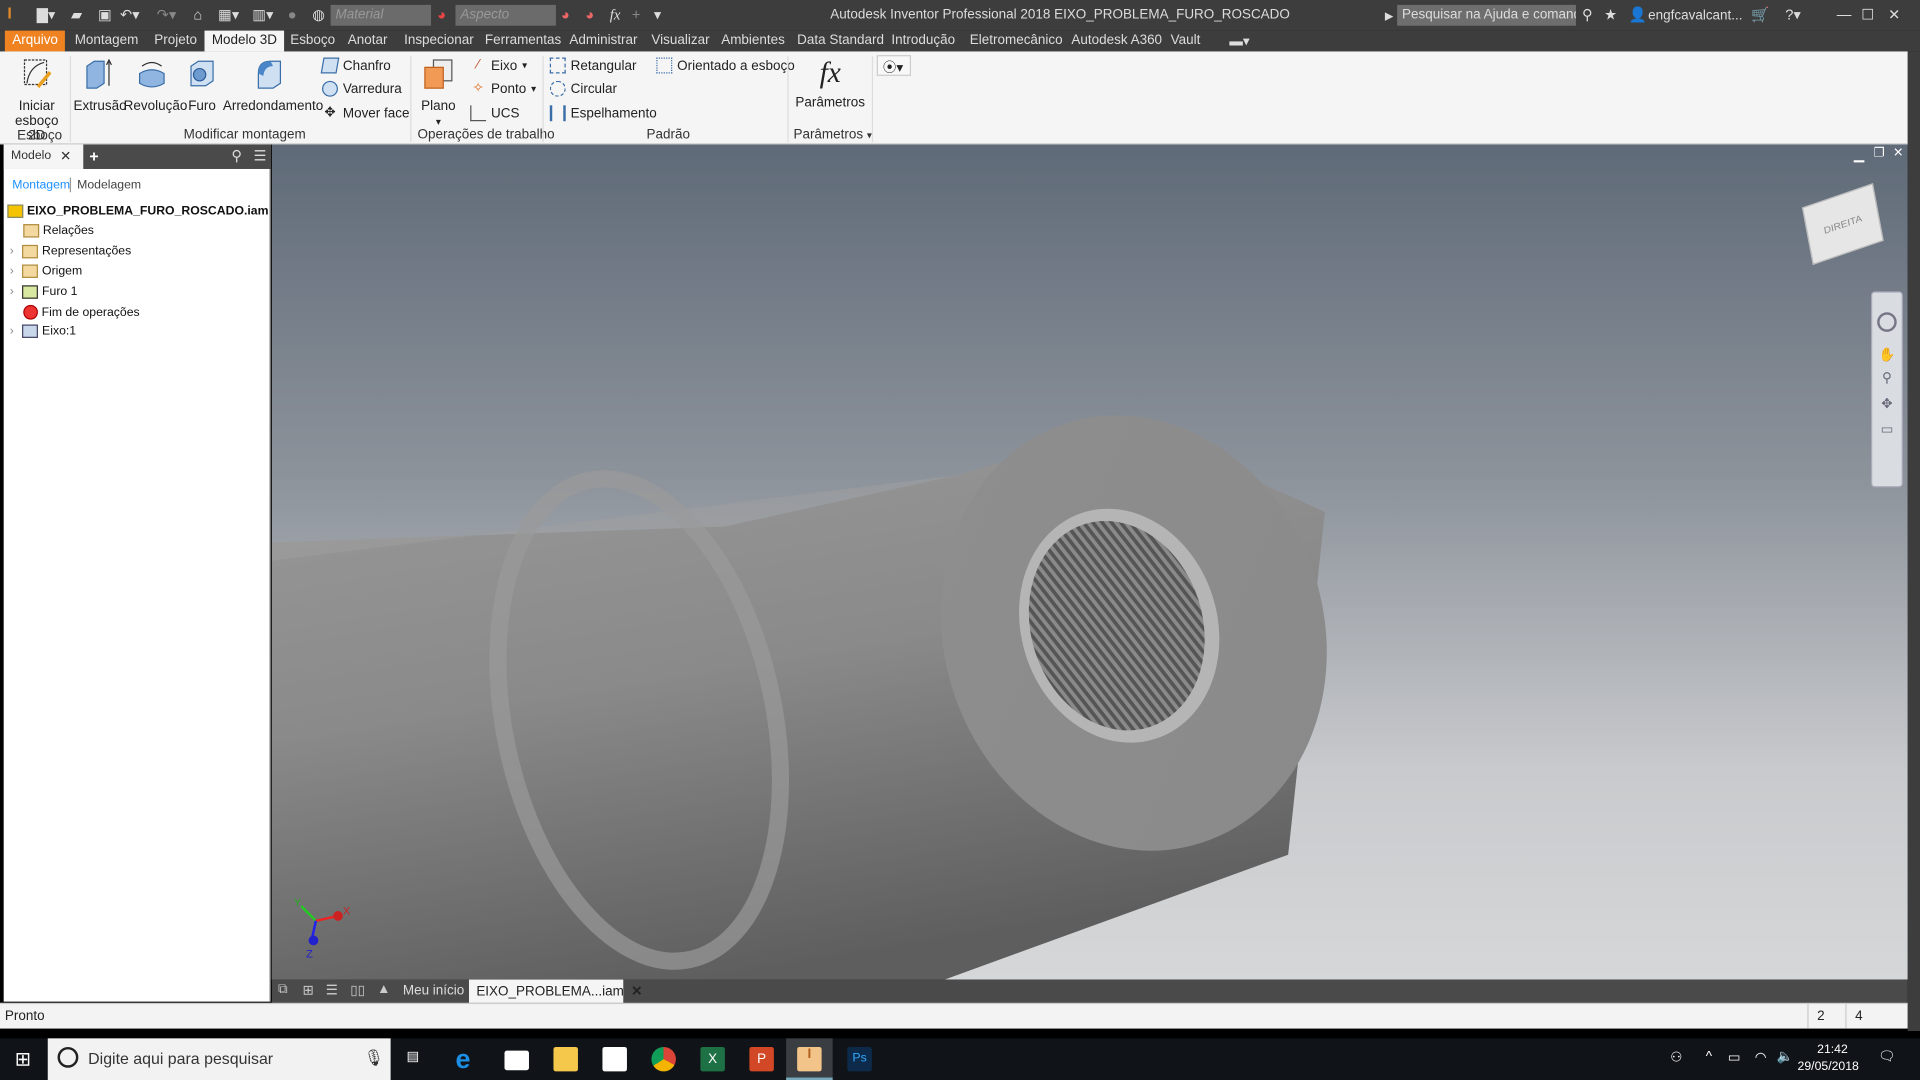  I want to click on customize-icon: ▾, so click(657, 14).